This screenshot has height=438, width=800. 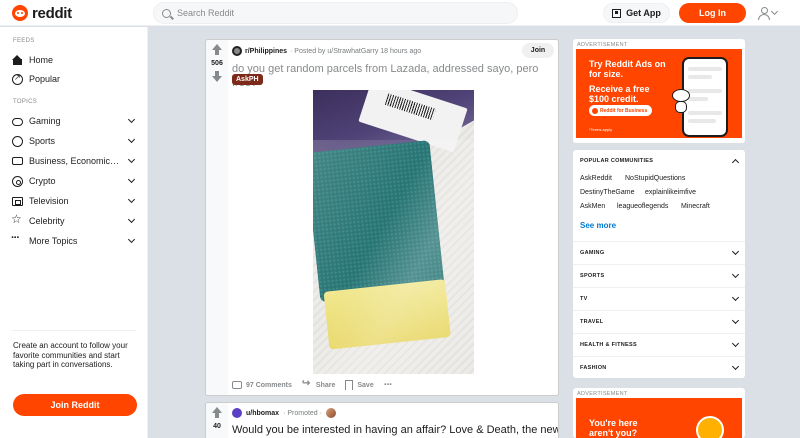 What do you see at coordinates (659, 367) in the screenshot?
I see `category-row-fashion: FASHION` at bounding box center [659, 367].